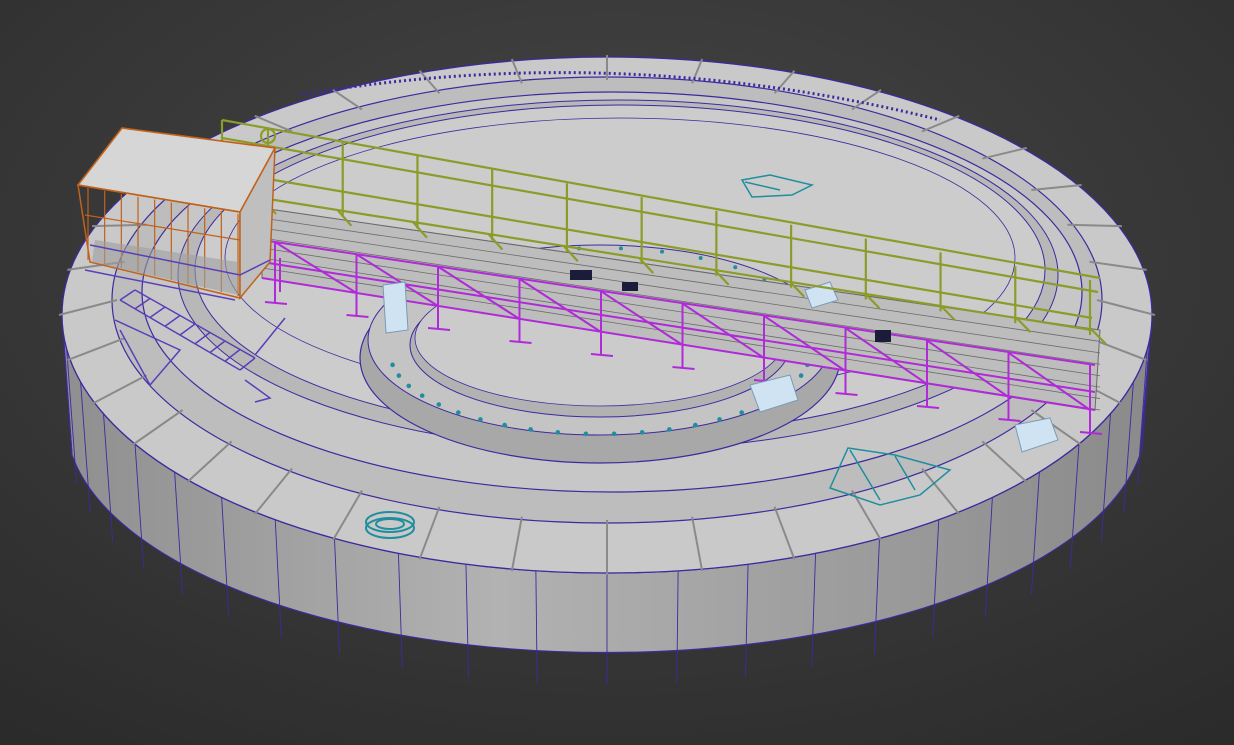 The width and height of the screenshot is (1234, 745). What do you see at coordinates (1094, 225) in the screenshot?
I see `rim-post` at bounding box center [1094, 225].